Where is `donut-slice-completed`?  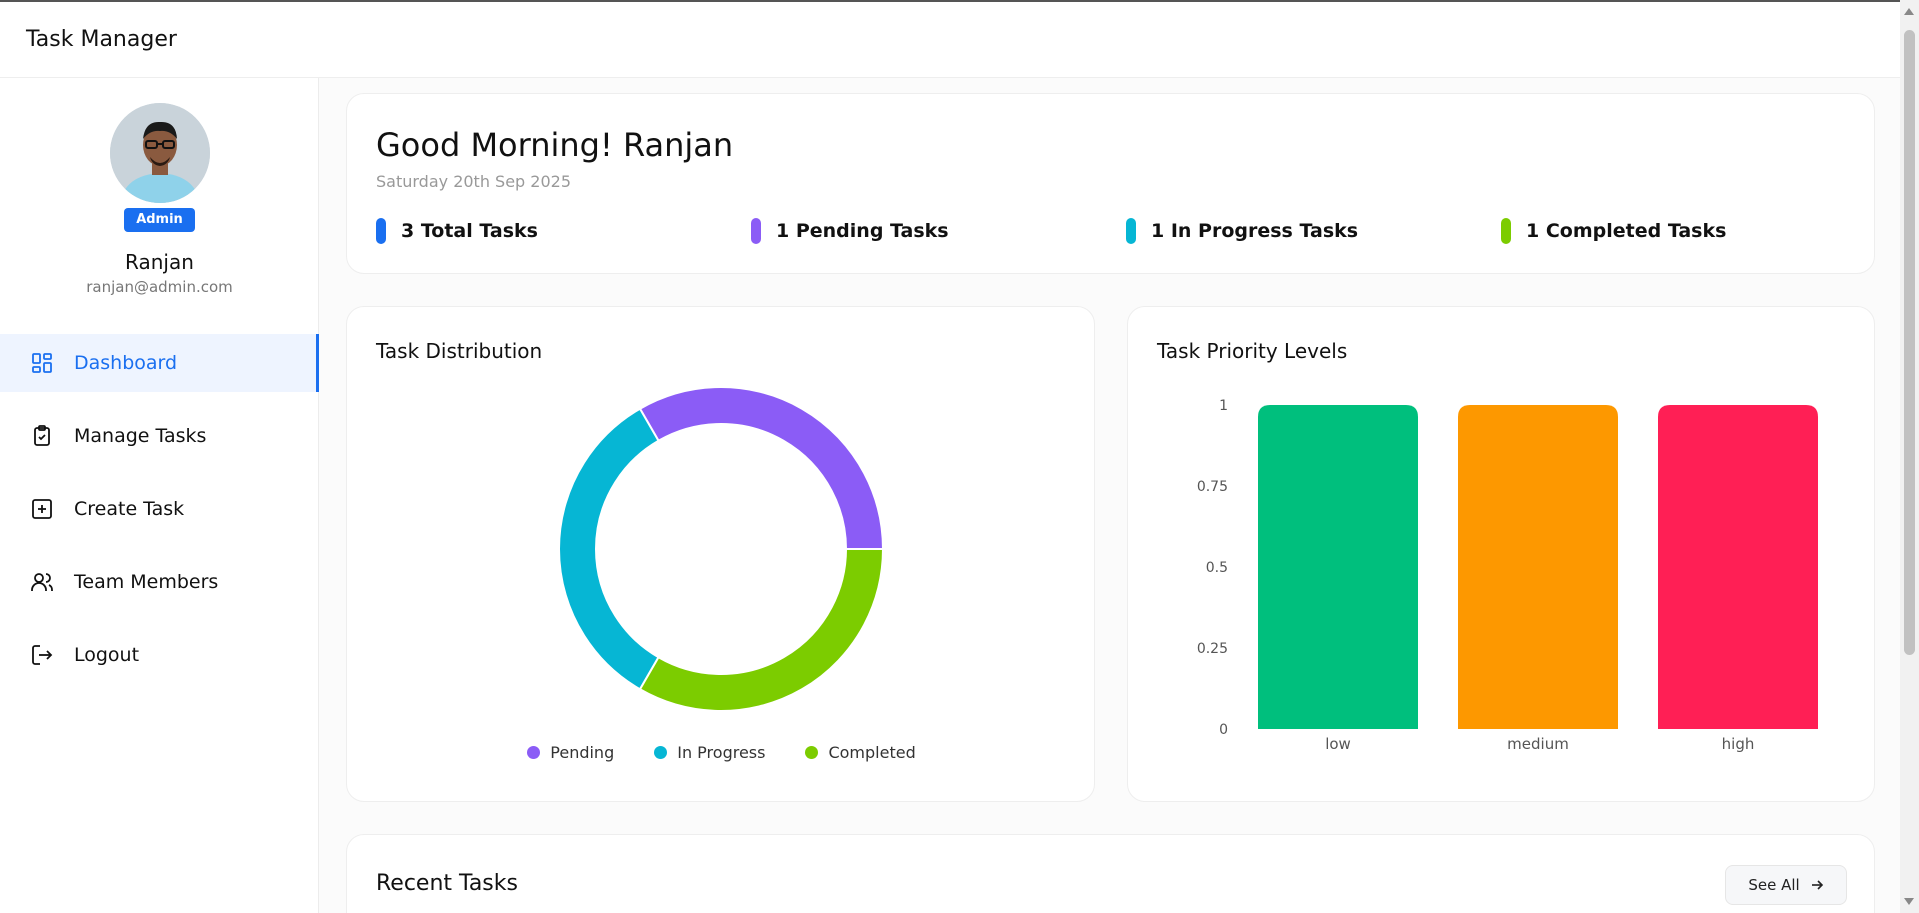
donut-slice-completed is located at coordinates (761, 630).